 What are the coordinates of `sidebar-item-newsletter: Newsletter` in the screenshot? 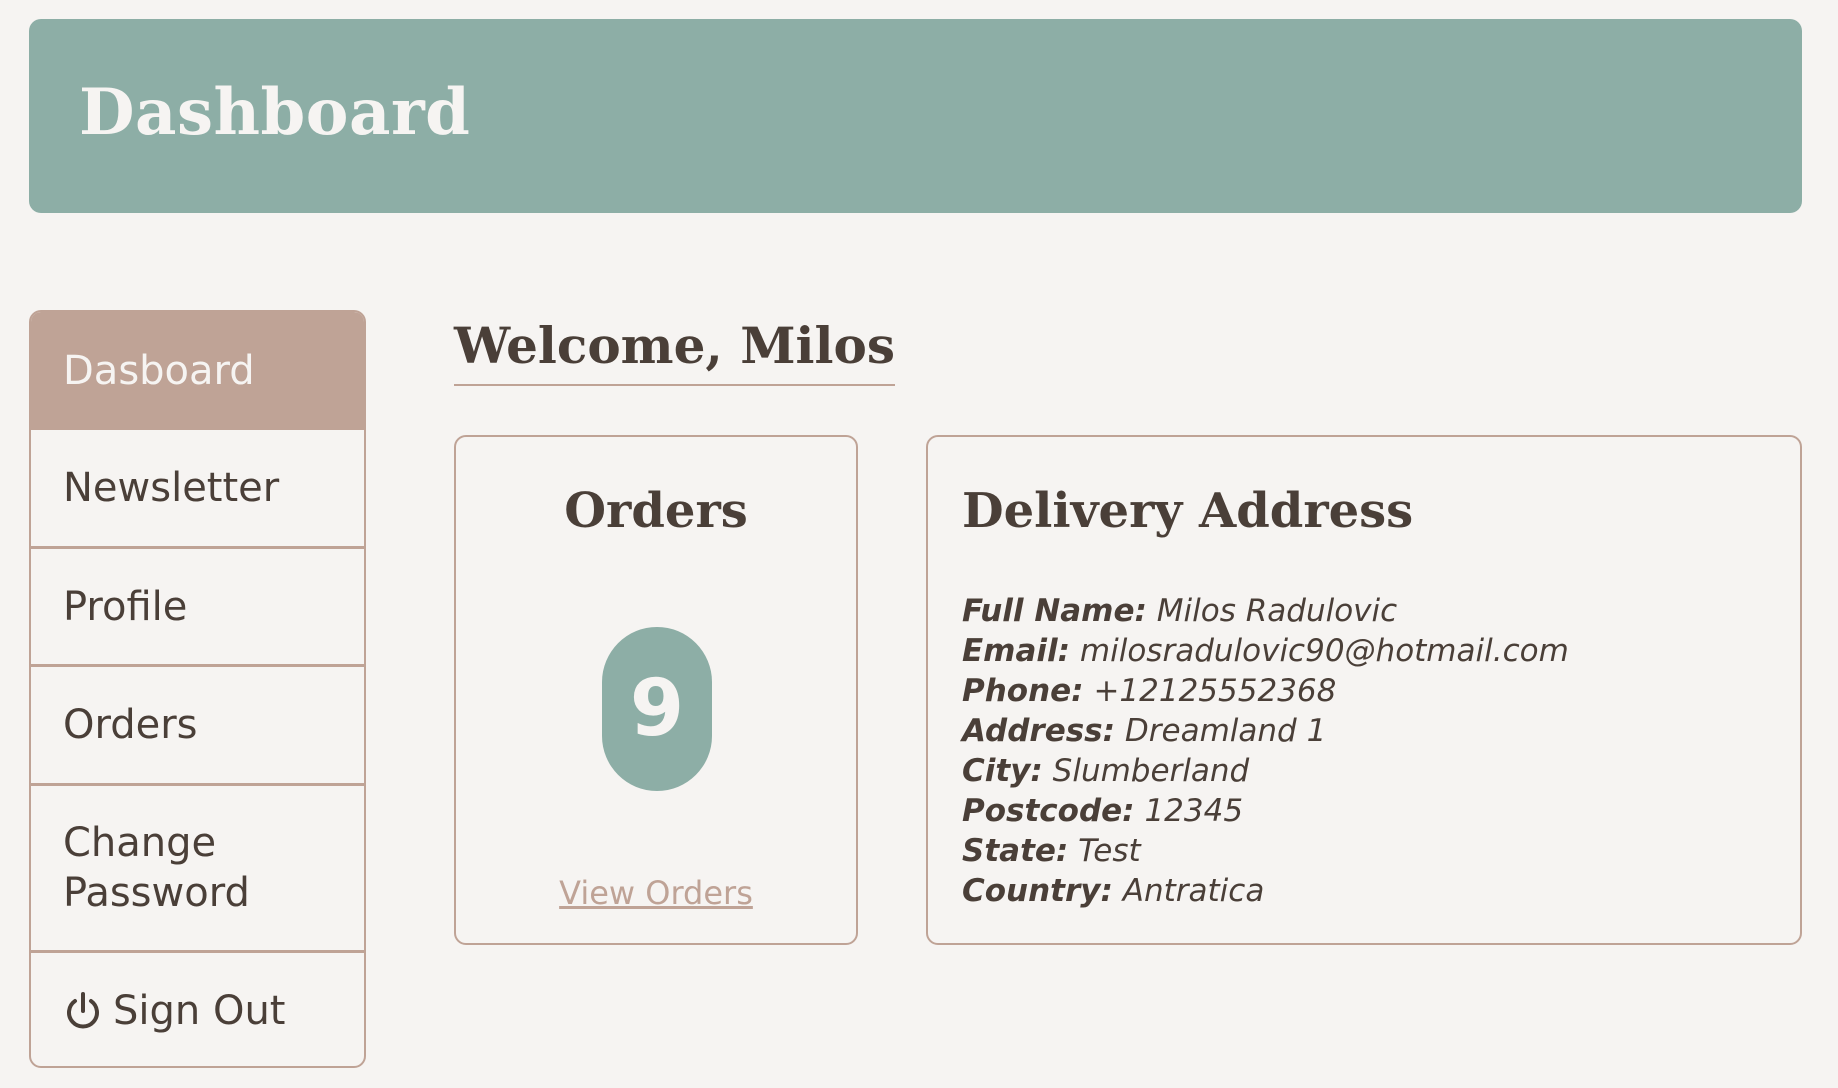 It's located at (197, 488).